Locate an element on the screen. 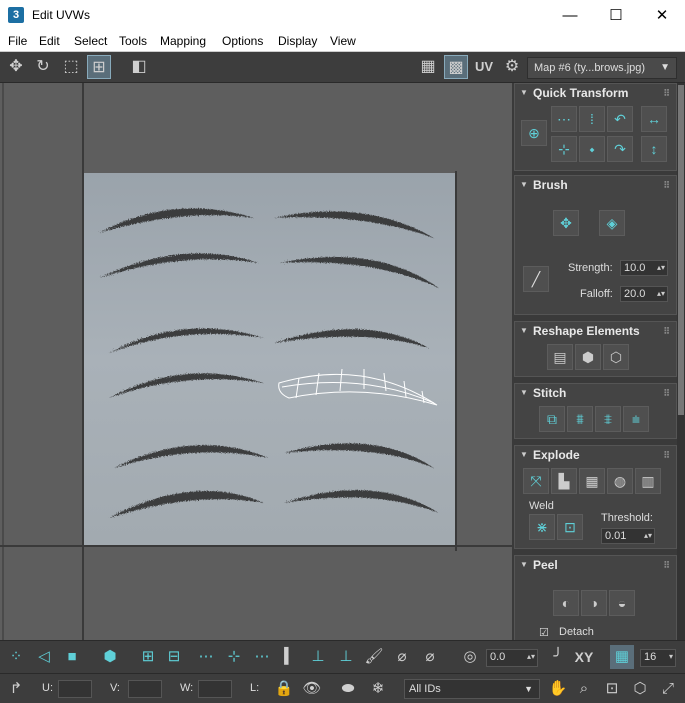  space-horizontal-icon: ↔ is located at coordinates (654, 119).